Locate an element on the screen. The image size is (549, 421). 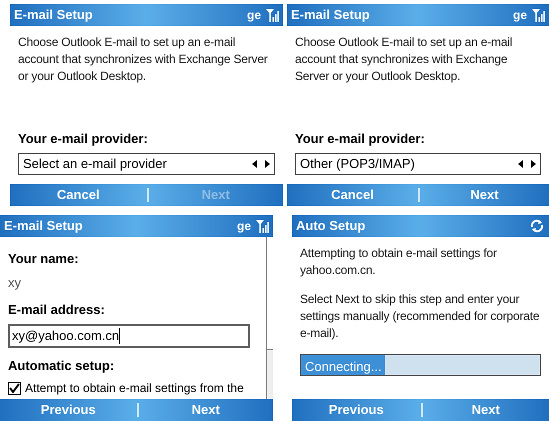
provider-picker: Other (POP3/IMAP) is located at coordinates (418, 163).